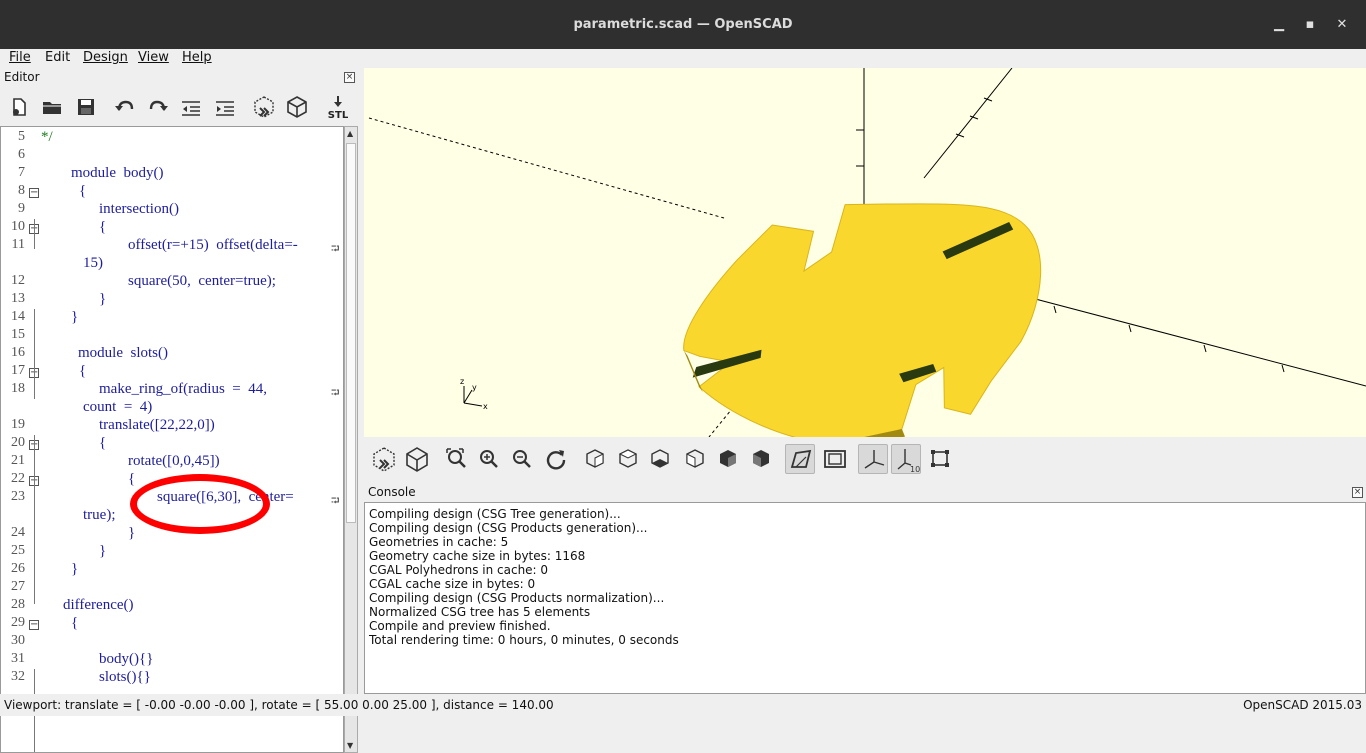  I want to click on menu-help: Help, so click(197, 57).